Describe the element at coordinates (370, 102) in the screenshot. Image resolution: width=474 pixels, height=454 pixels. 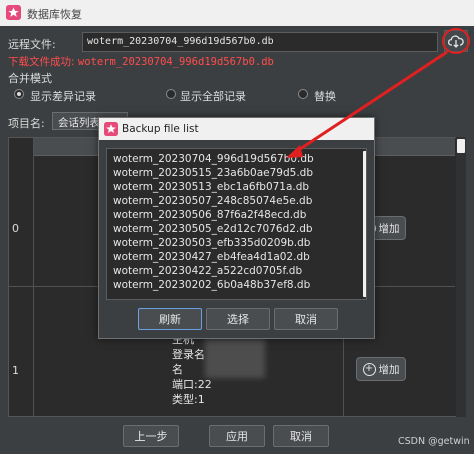
I see `annotation-arrow` at that location.